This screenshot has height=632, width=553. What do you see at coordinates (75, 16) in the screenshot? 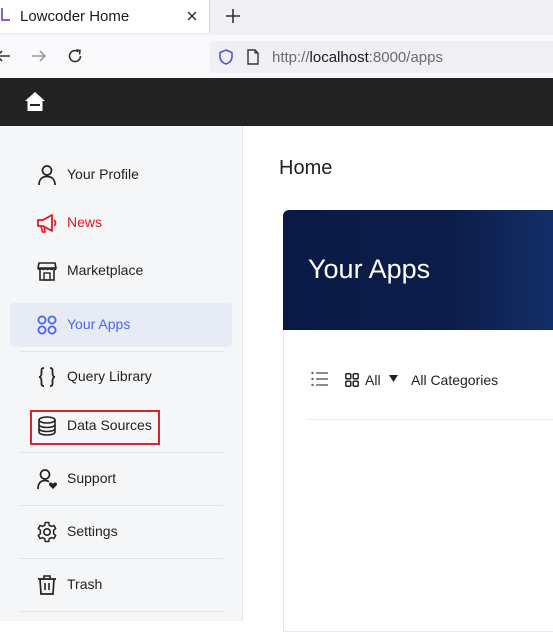
I see `tab-title: Lowcoder Home` at bounding box center [75, 16].